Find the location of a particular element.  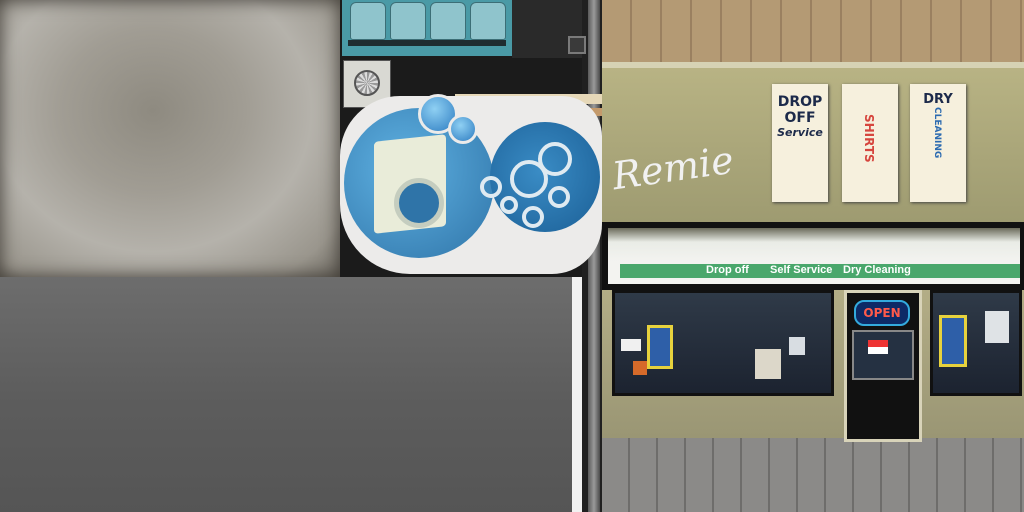

poster-line: DROP is located at coordinates (800, 102).